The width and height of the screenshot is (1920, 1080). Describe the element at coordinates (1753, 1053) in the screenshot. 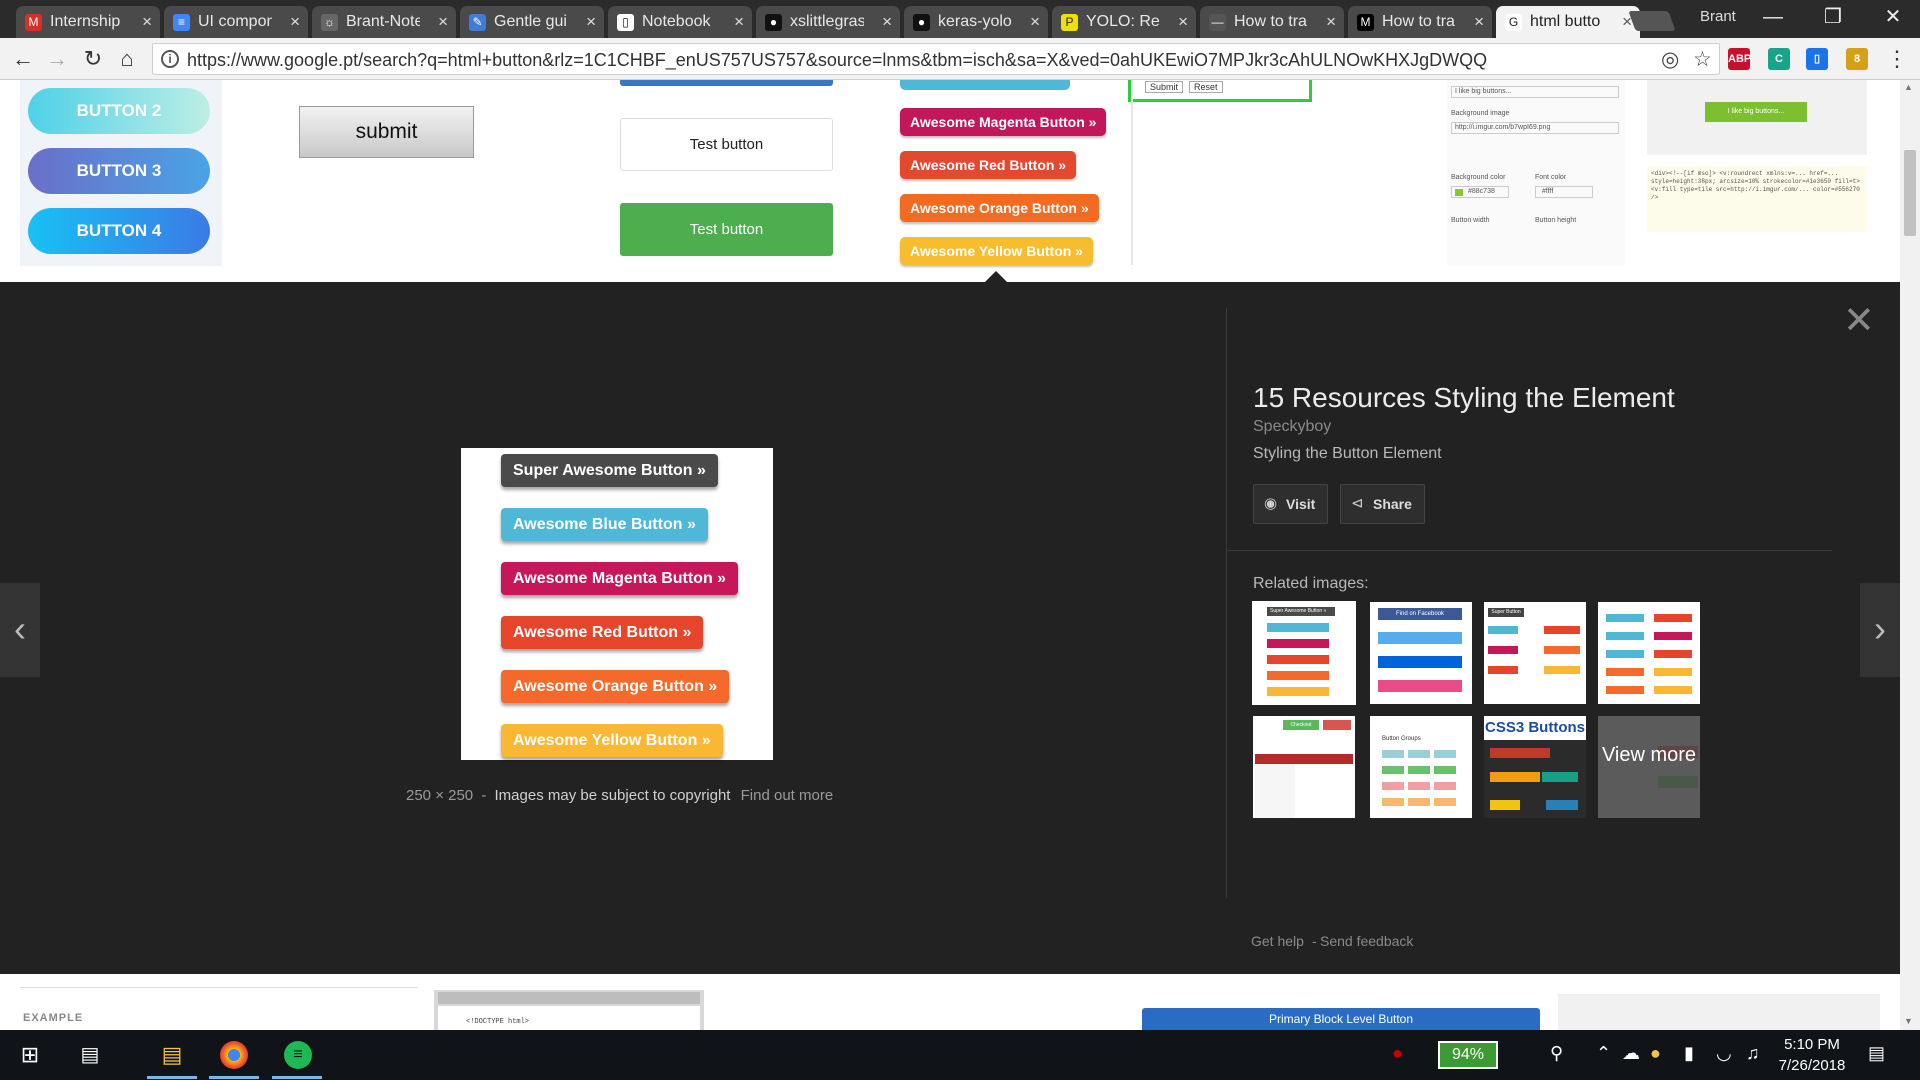

I see `volume-icon: ♫` at that location.